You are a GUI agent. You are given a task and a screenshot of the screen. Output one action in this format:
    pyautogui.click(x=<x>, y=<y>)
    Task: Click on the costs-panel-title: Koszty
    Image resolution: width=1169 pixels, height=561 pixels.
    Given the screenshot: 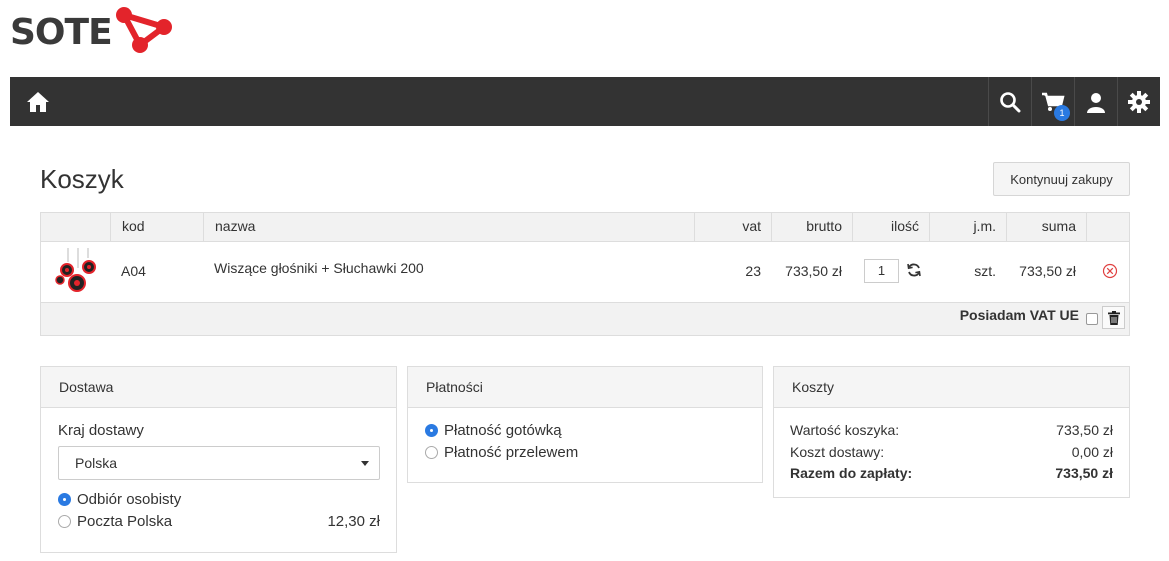 What is the action you would take?
    pyautogui.click(x=951, y=387)
    